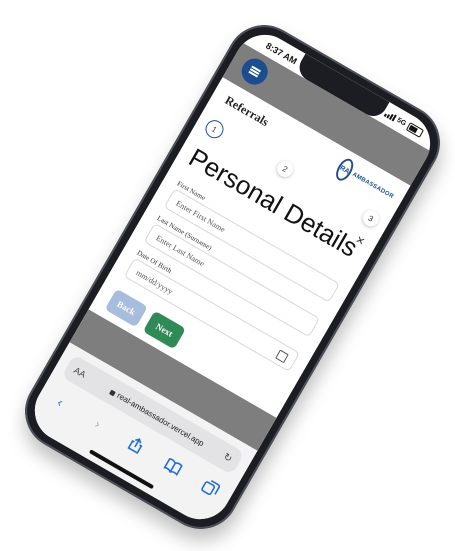 This screenshot has height=551, width=455. What do you see at coordinates (97, 423) in the screenshot?
I see `forward-arrow-icon: ›` at bounding box center [97, 423].